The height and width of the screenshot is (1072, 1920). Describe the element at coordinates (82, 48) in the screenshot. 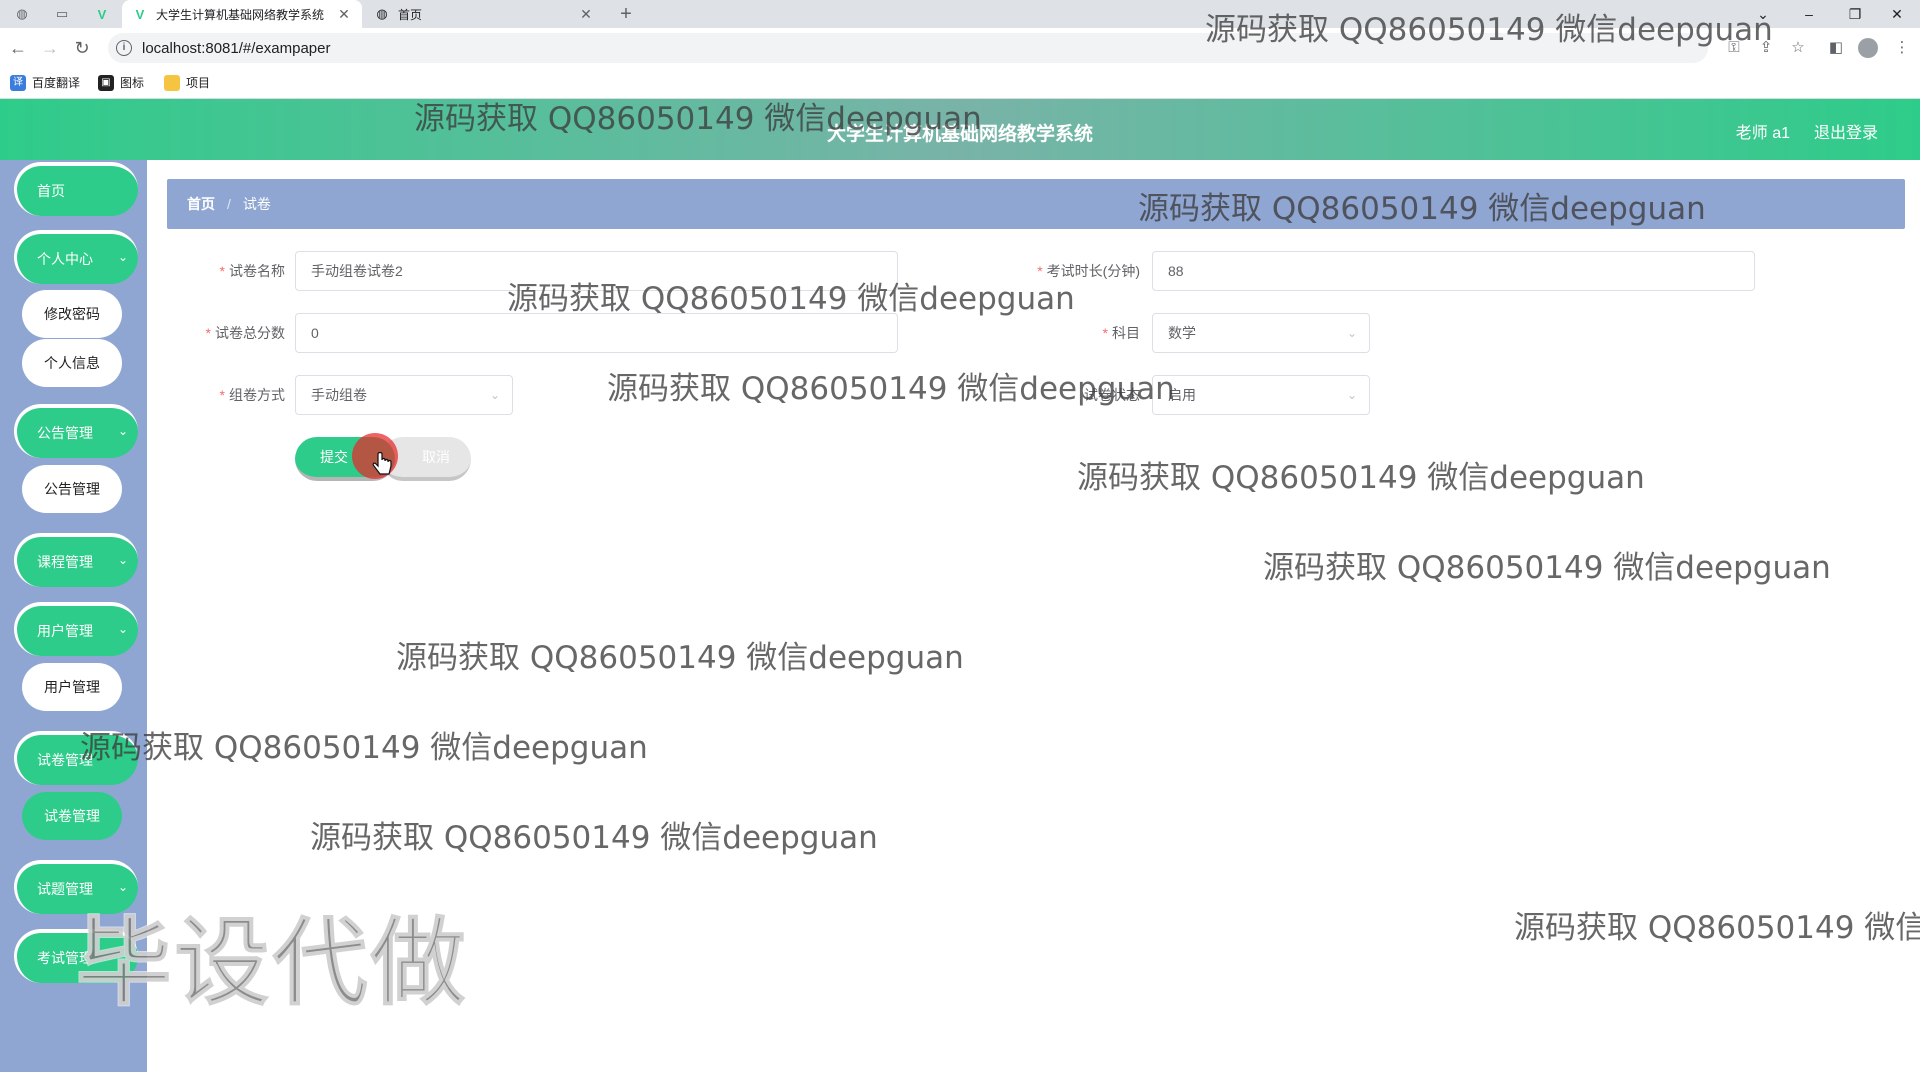

I see `reload-icon: ↻` at that location.